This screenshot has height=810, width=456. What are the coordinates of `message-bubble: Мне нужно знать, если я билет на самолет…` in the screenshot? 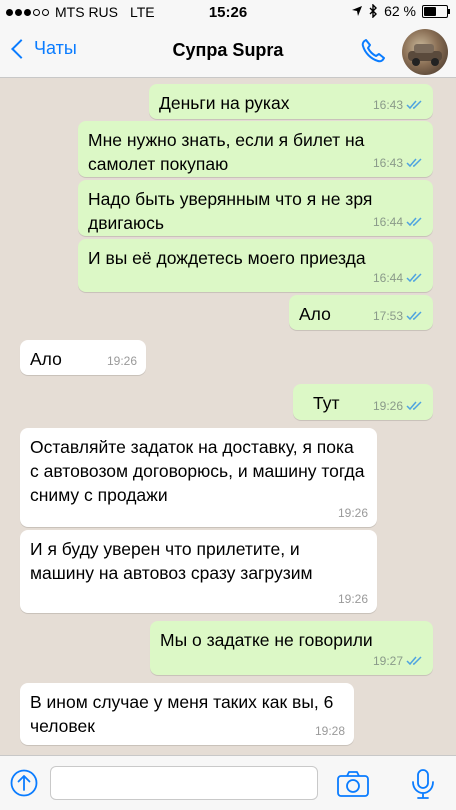 It's located at (255, 149).